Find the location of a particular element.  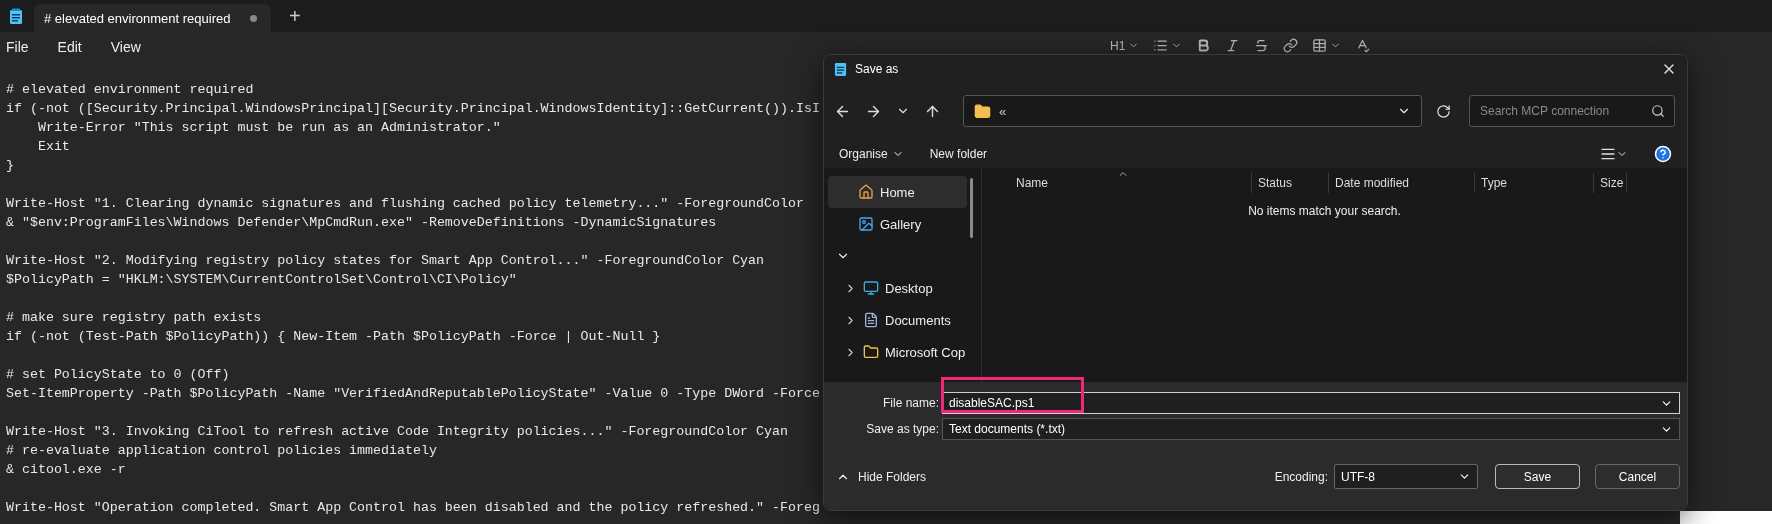

help-icon is located at coordinates (1663, 153).